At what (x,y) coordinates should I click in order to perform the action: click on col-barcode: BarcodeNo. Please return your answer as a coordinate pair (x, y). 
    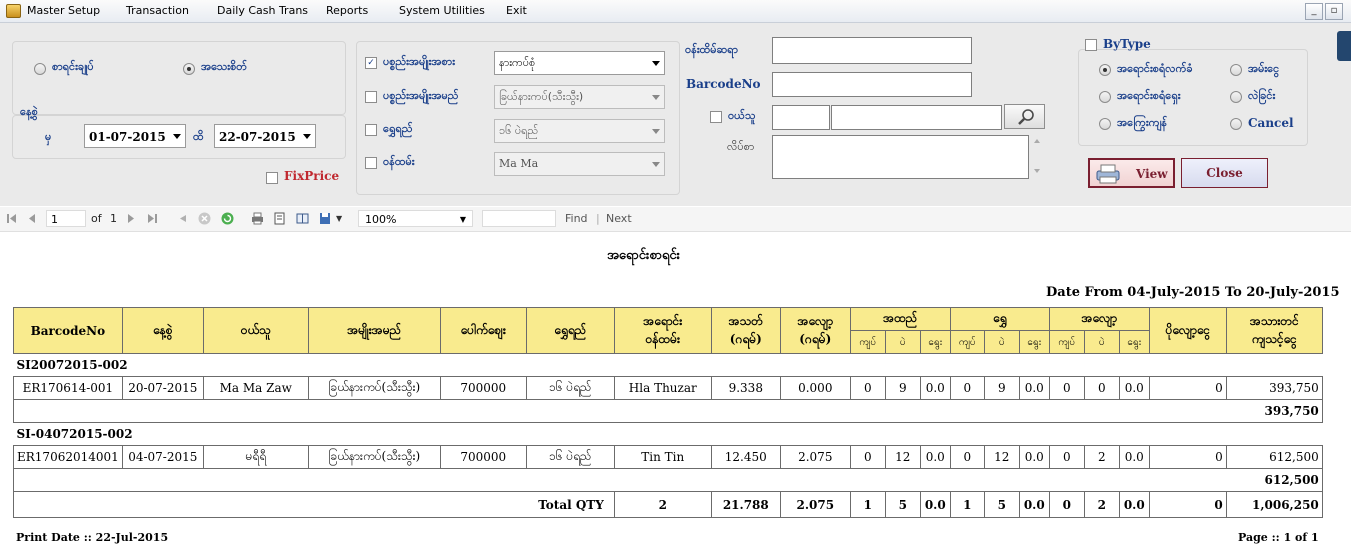
    Looking at the image, I should click on (68, 330).